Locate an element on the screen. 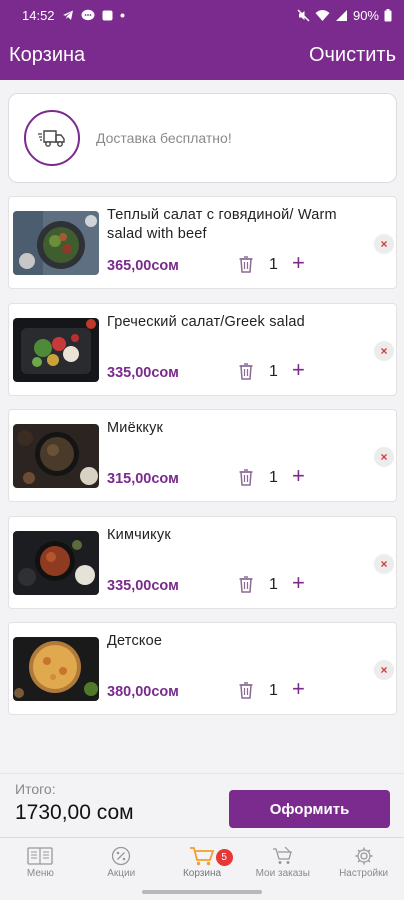  tab-cart: 5 Корзина is located at coordinates (202, 862).